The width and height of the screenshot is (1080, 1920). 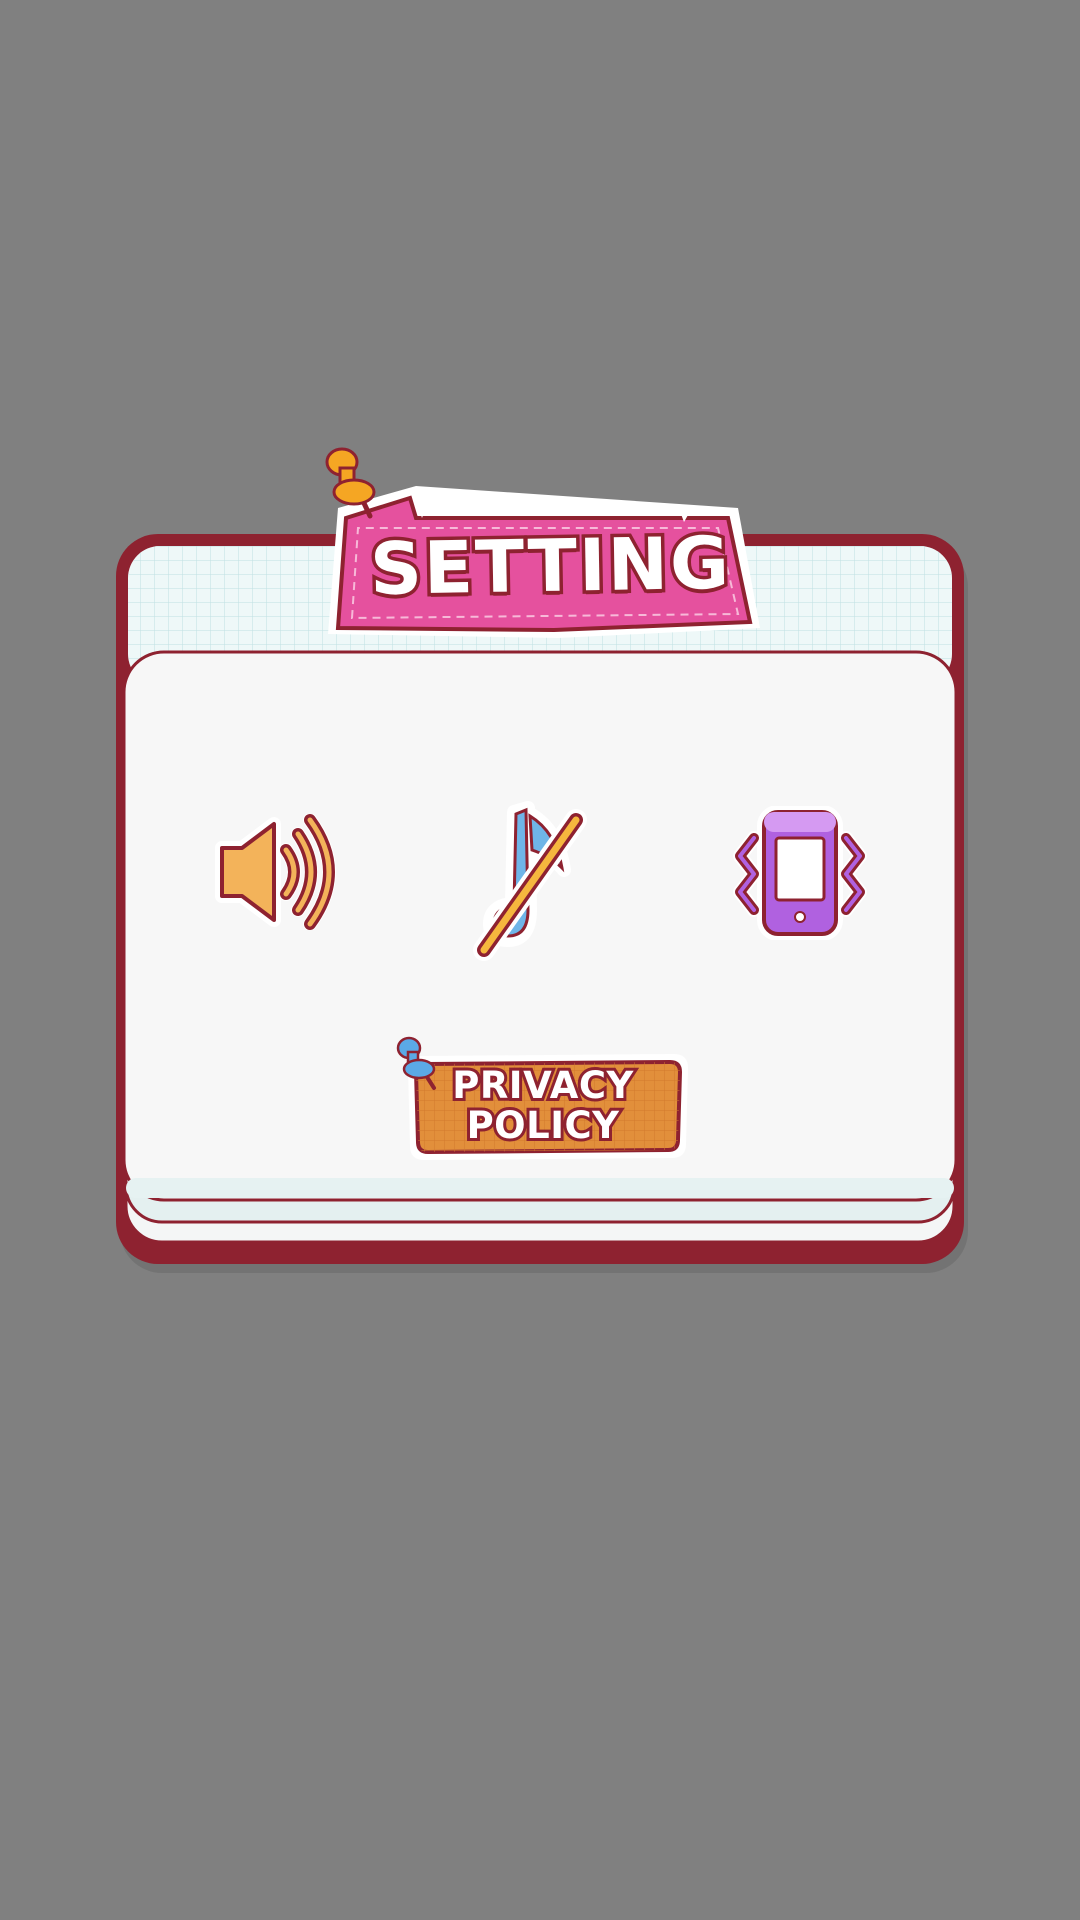 I want to click on privacy-policy-label: PRIVACY POLICY, so click(x=543, y=1106).